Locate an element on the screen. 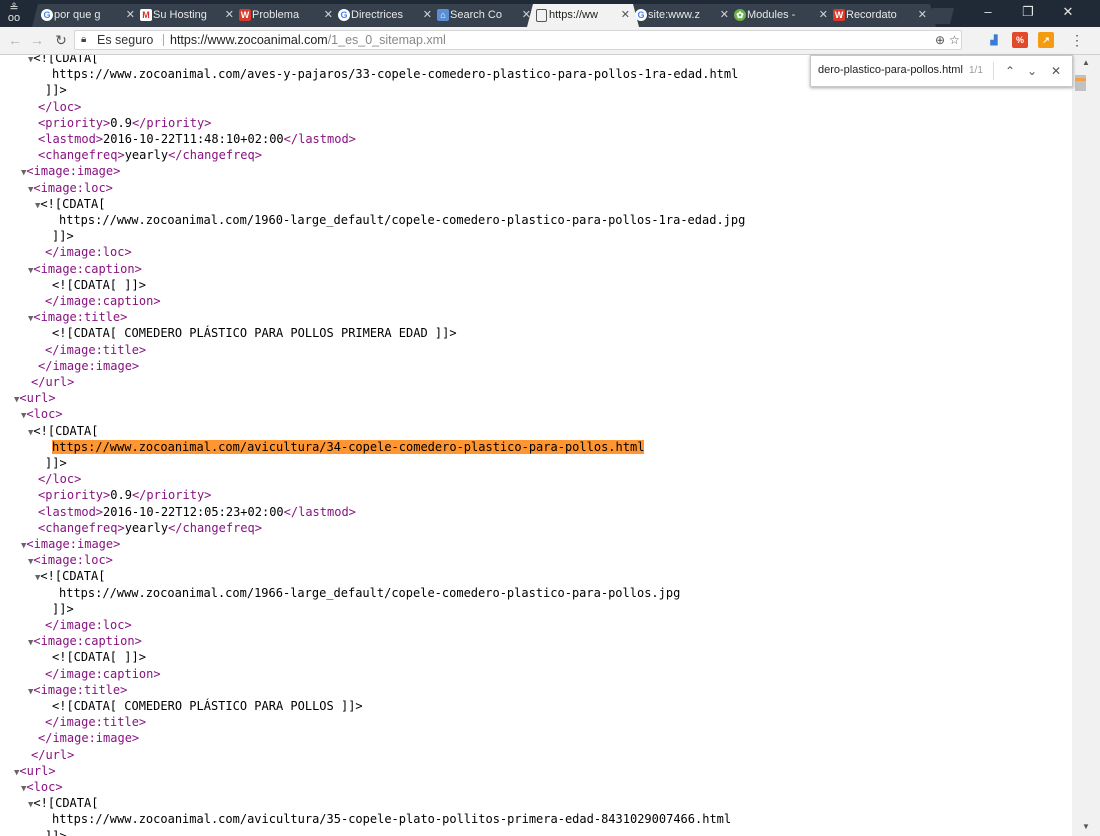  browser-tab: W Problema ✕ is located at coordinates (286, 15).